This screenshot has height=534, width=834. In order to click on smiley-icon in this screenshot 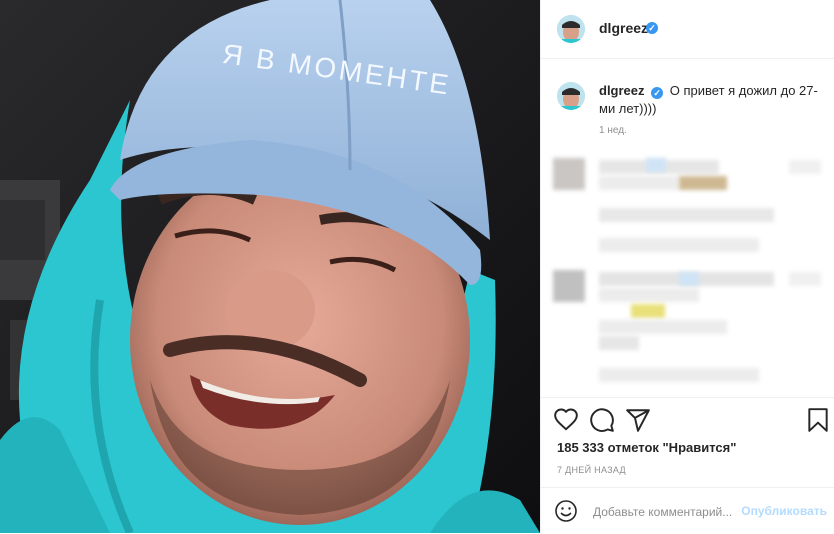, I will do `click(566, 511)`.